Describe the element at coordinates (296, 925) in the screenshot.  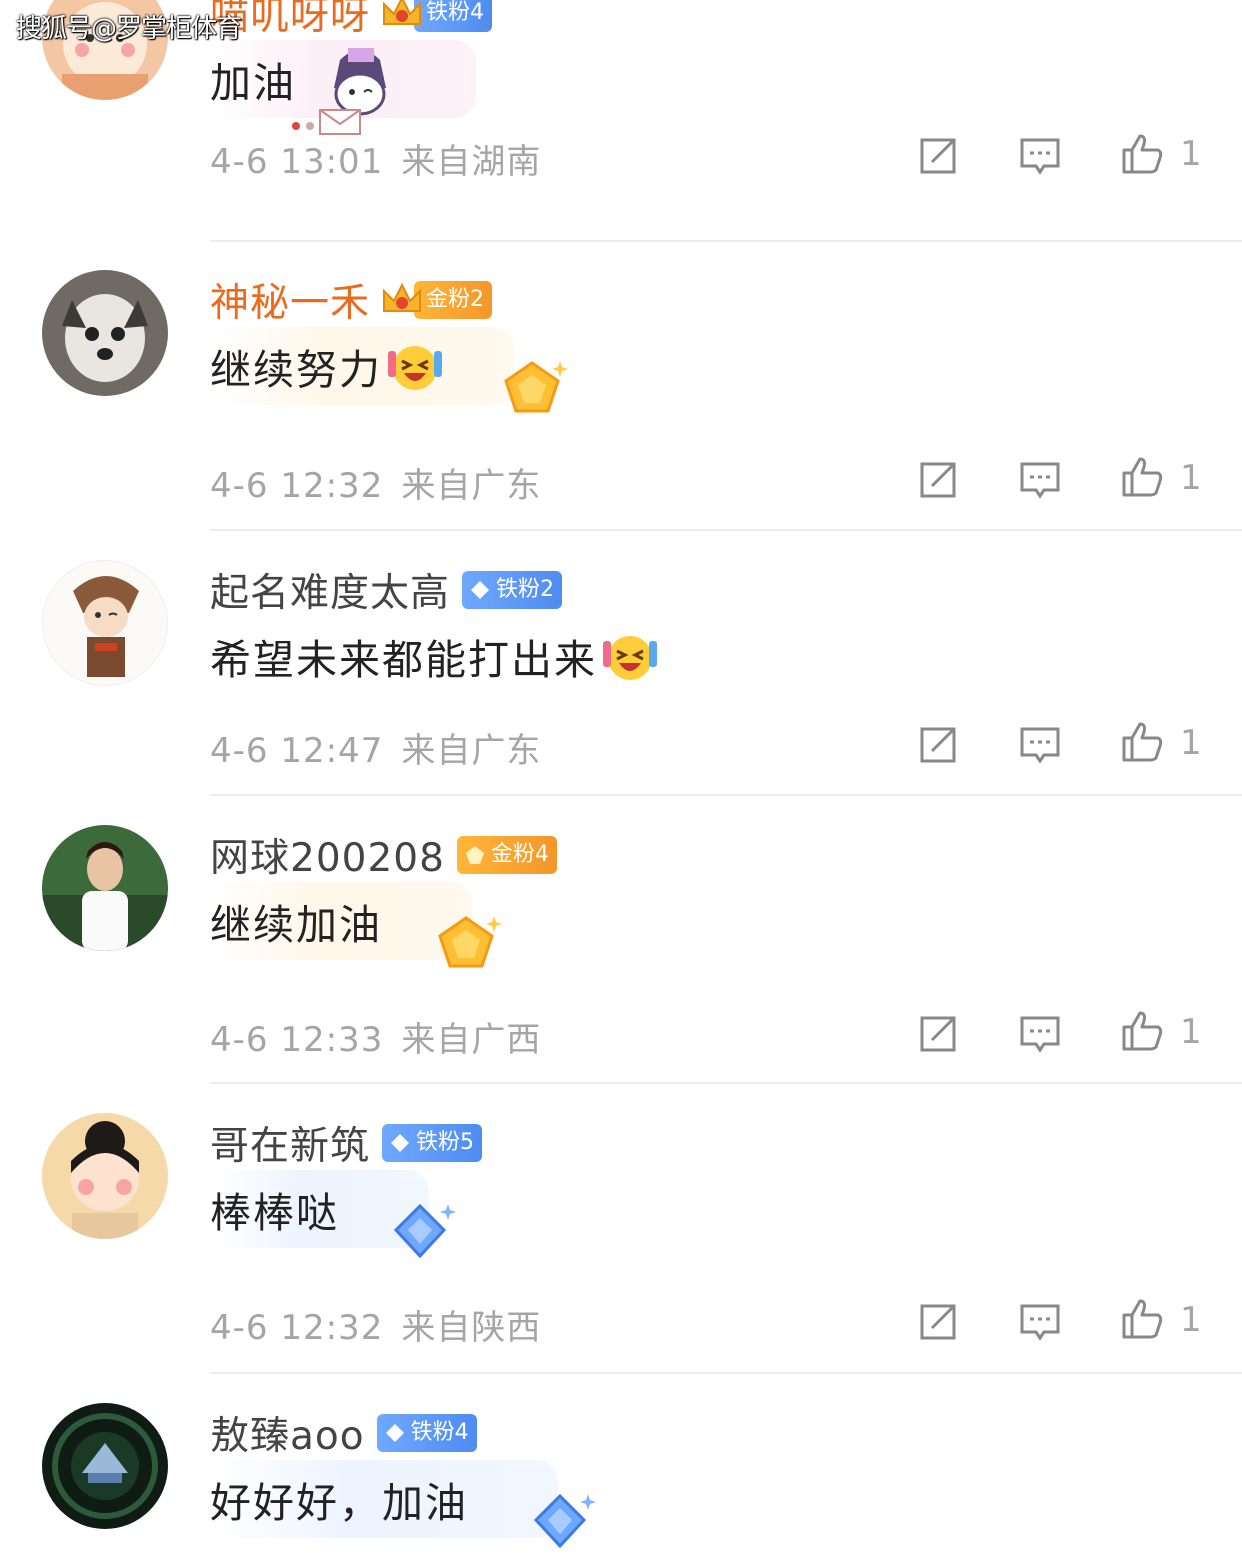
I see `comment-text: 继续加油` at that location.